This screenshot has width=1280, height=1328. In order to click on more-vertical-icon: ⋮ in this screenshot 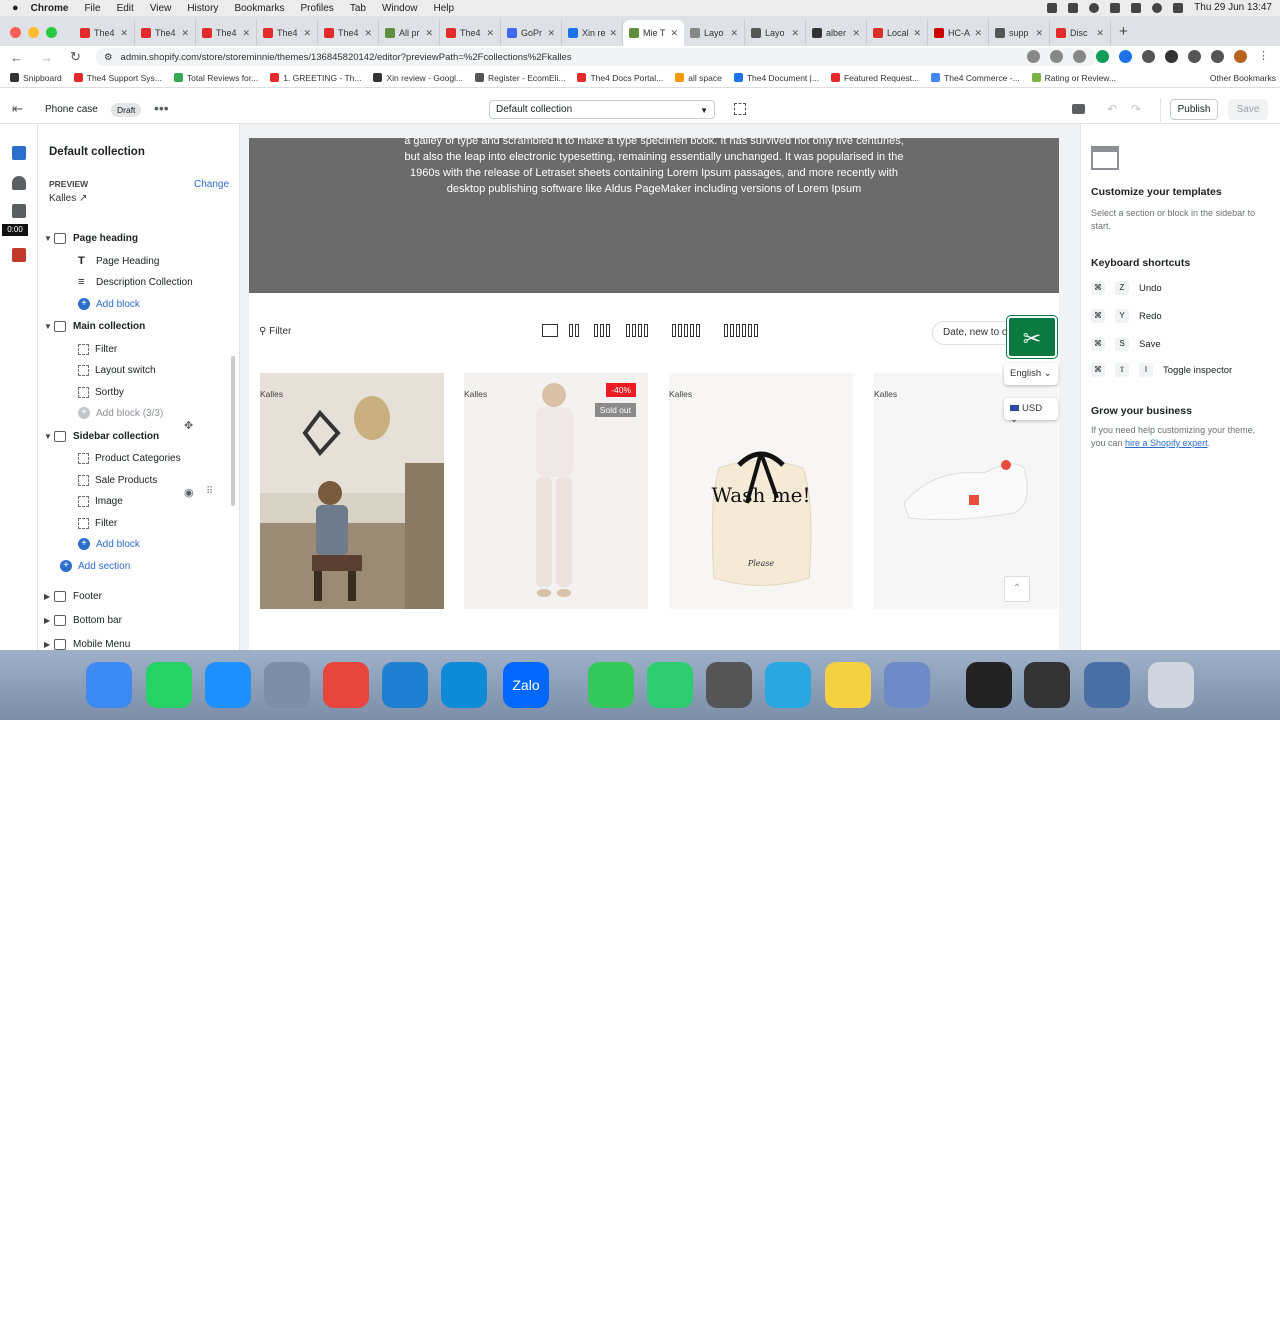, I will do `click(1263, 56)`.